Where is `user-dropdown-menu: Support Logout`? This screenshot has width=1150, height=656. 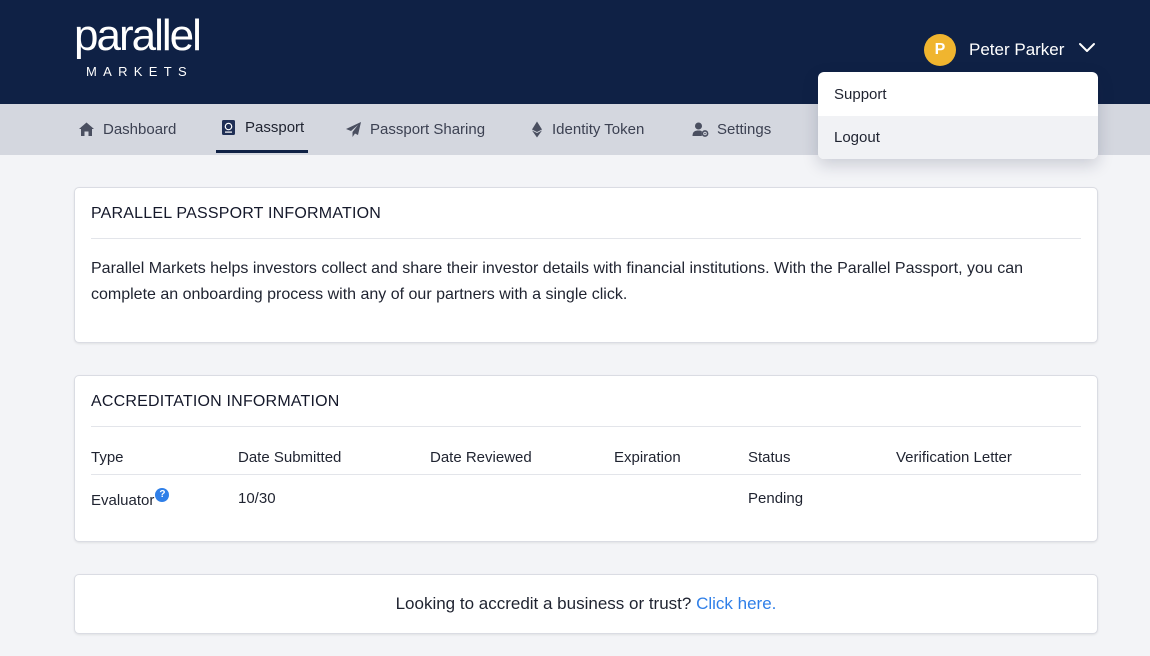
user-dropdown-menu: Support Logout is located at coordinates (958, 115).